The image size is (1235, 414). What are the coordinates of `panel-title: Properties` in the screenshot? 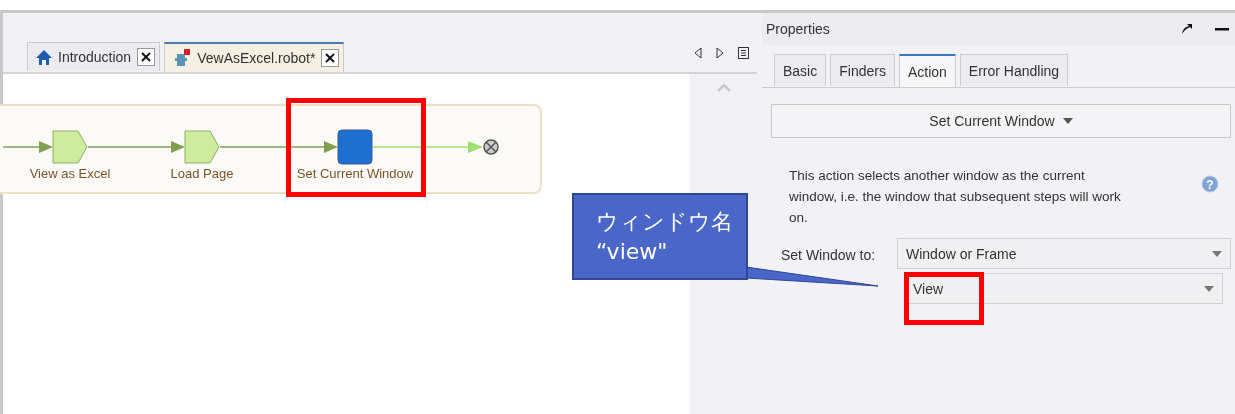 It's located at (798, 29).